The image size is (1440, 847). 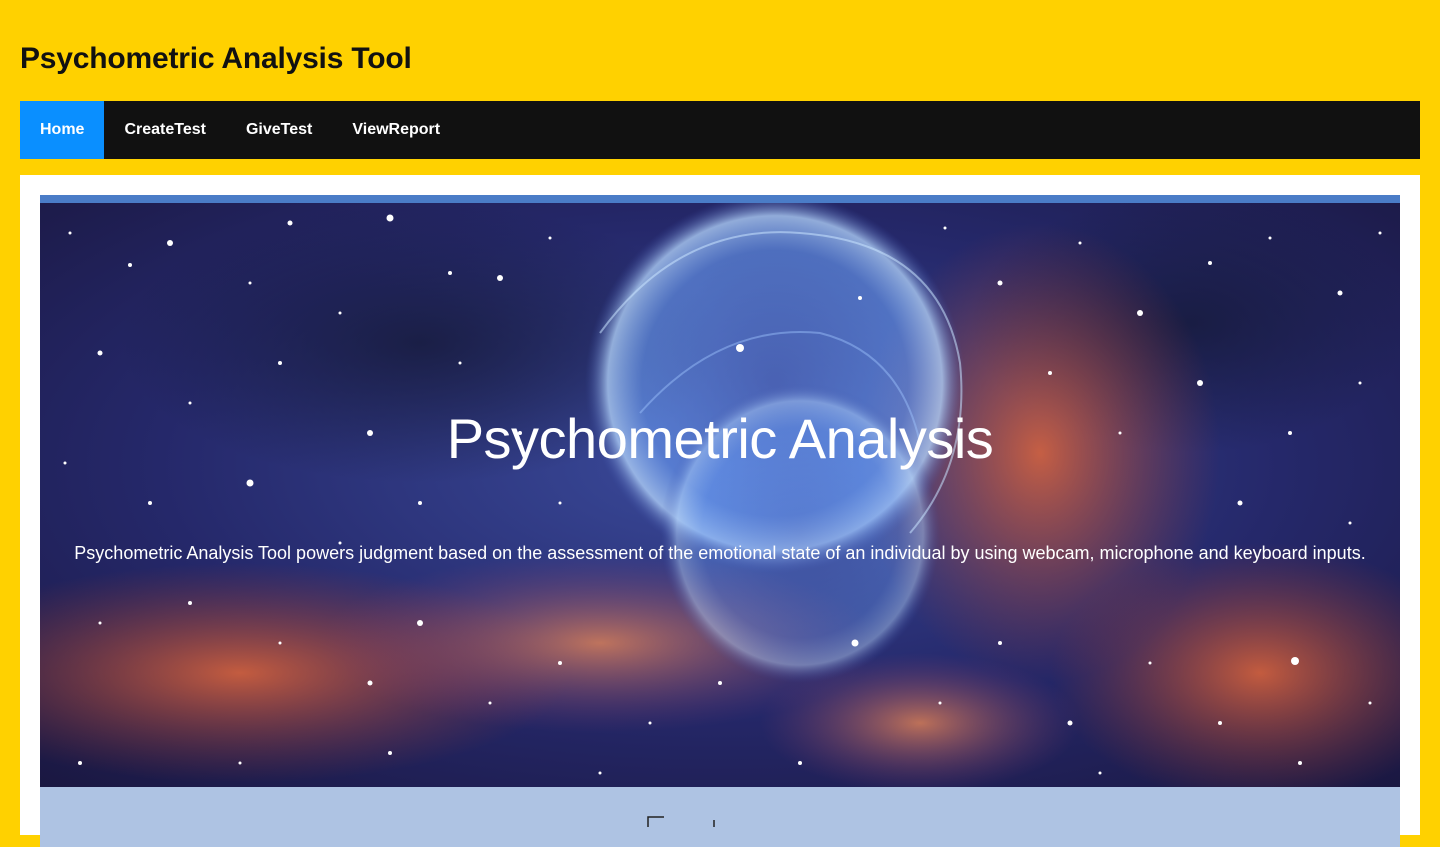 What do you see at coordinates (681, 821) in the screenshot?
I see `partial-heading-glyph` at bounding box center [681, 821].